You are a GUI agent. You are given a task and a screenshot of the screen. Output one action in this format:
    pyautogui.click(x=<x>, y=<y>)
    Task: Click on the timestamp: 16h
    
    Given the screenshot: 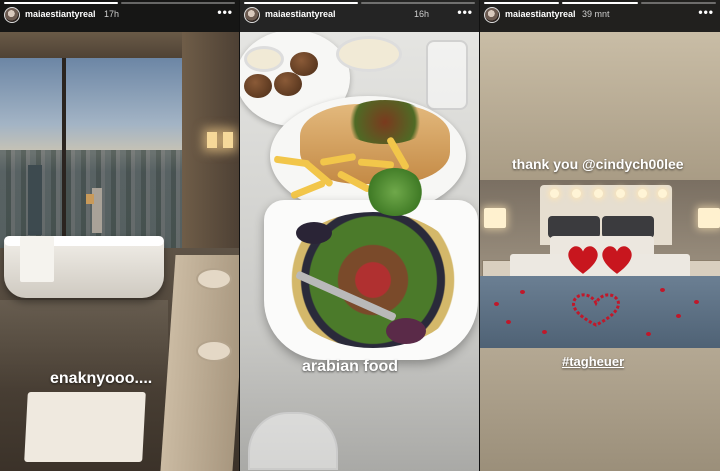 What is the action you would take?
    pyautogui.click(x=422, y=14)
    